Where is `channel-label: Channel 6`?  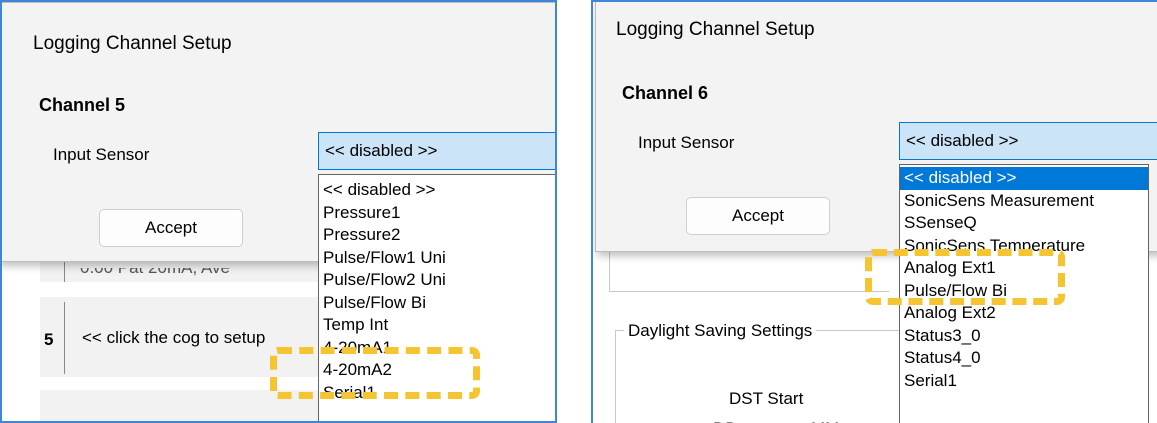 channel-label: Channel 6 is located at coordinates (665, 93).